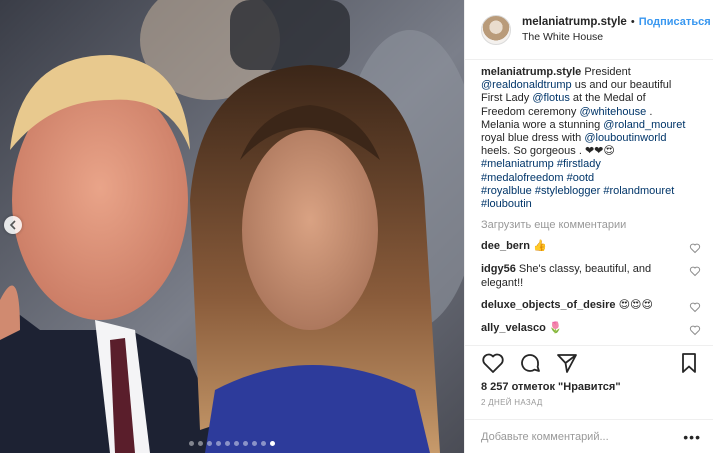 This screenshot has width=713, height=453. Describe the element at coordinates (689, 363) in the screenshot. I see `bookmark-icon` at that location.